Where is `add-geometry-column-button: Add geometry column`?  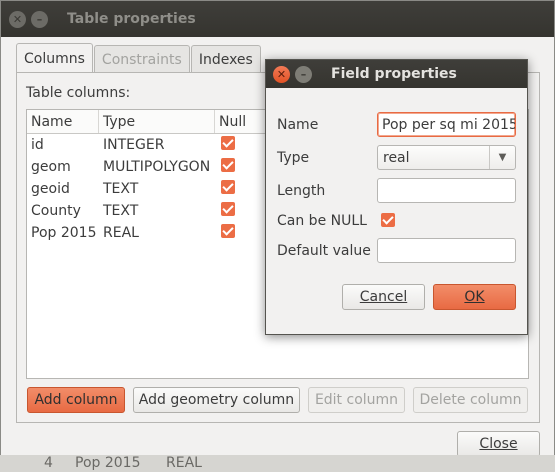 add-geometry-column-button: Add geometry column is located at coordinates (216, 400).